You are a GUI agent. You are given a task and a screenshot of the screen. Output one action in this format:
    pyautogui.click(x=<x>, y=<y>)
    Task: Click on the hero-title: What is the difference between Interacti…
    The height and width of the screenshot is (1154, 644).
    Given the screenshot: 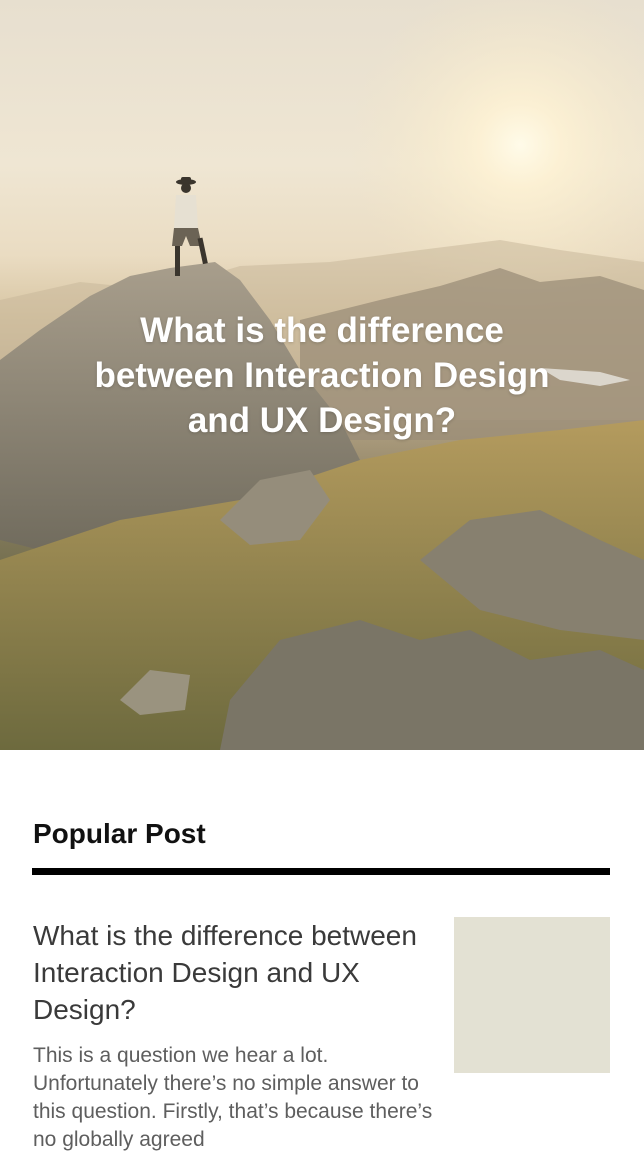 What is the action you would take?
    pyautogui.click(x=322, y=375)
    